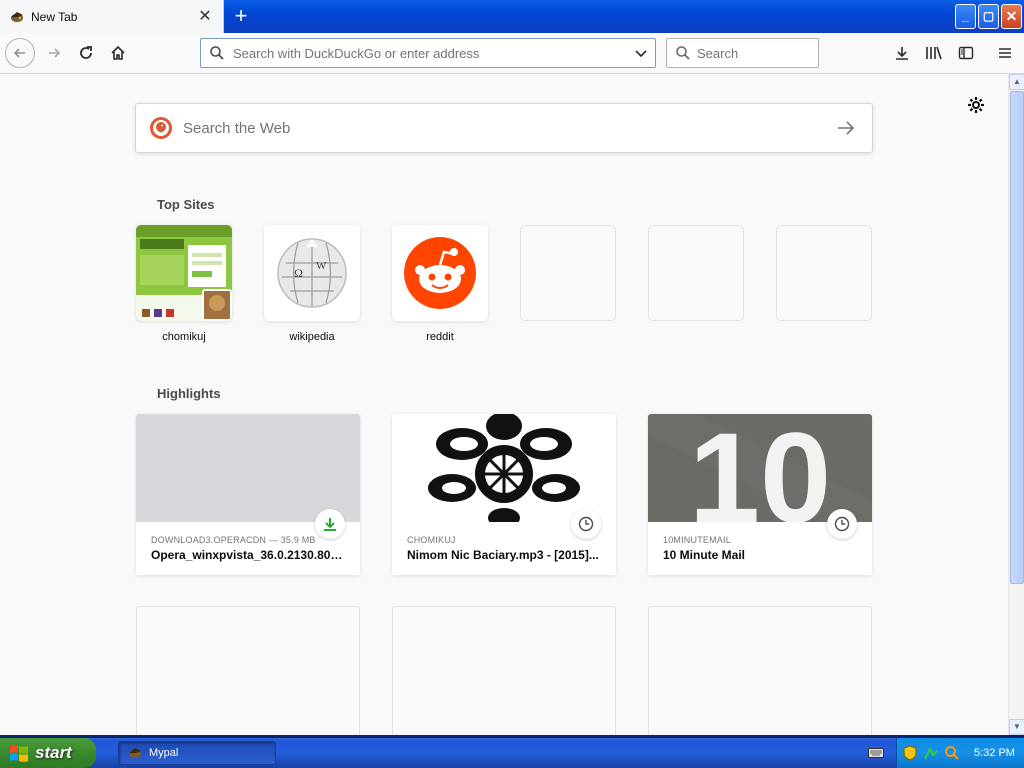  I want to click on reload-button, so click(86, 53).